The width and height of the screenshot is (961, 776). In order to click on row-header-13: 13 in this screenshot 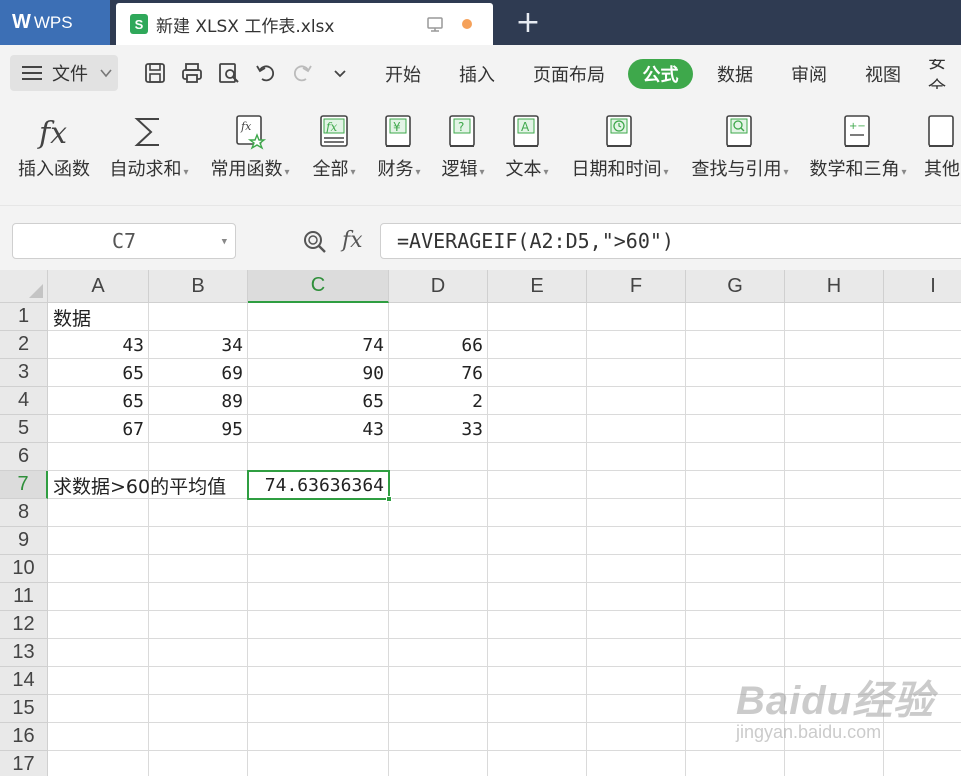, I will do `click(24, 653)`.